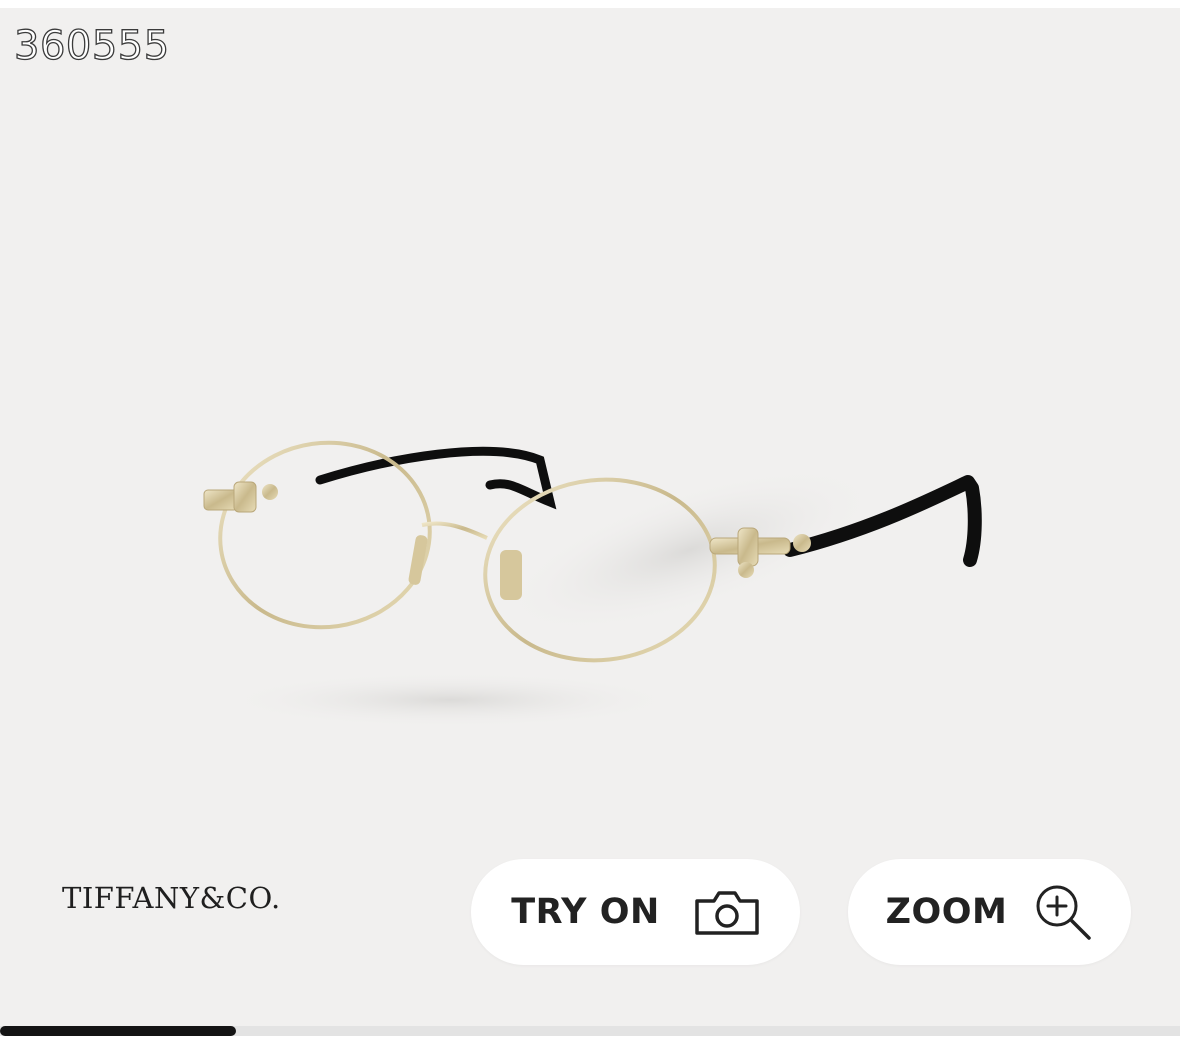 The height and width of the screenshot is (1042, 1180). Describe the element at coordinates (1064, 912) in the screenshot. I see `zoom-in-icon` at that location.